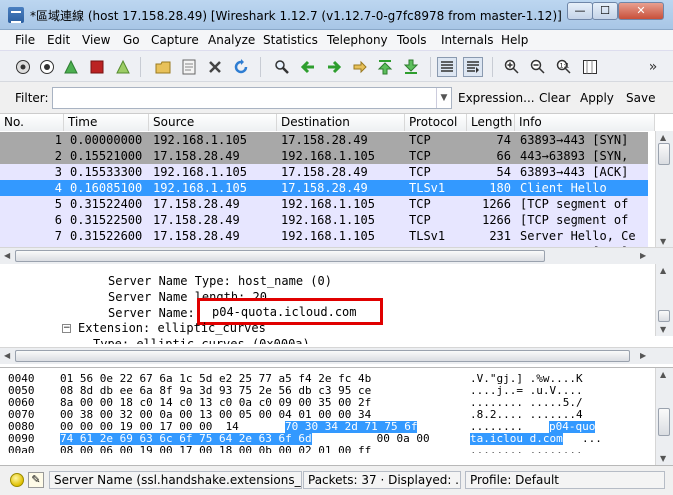 The width and height of the screenshot is (673, 495). I want to click on details-vertical-scrollbar: ▲ ▼, so click(664, 300).